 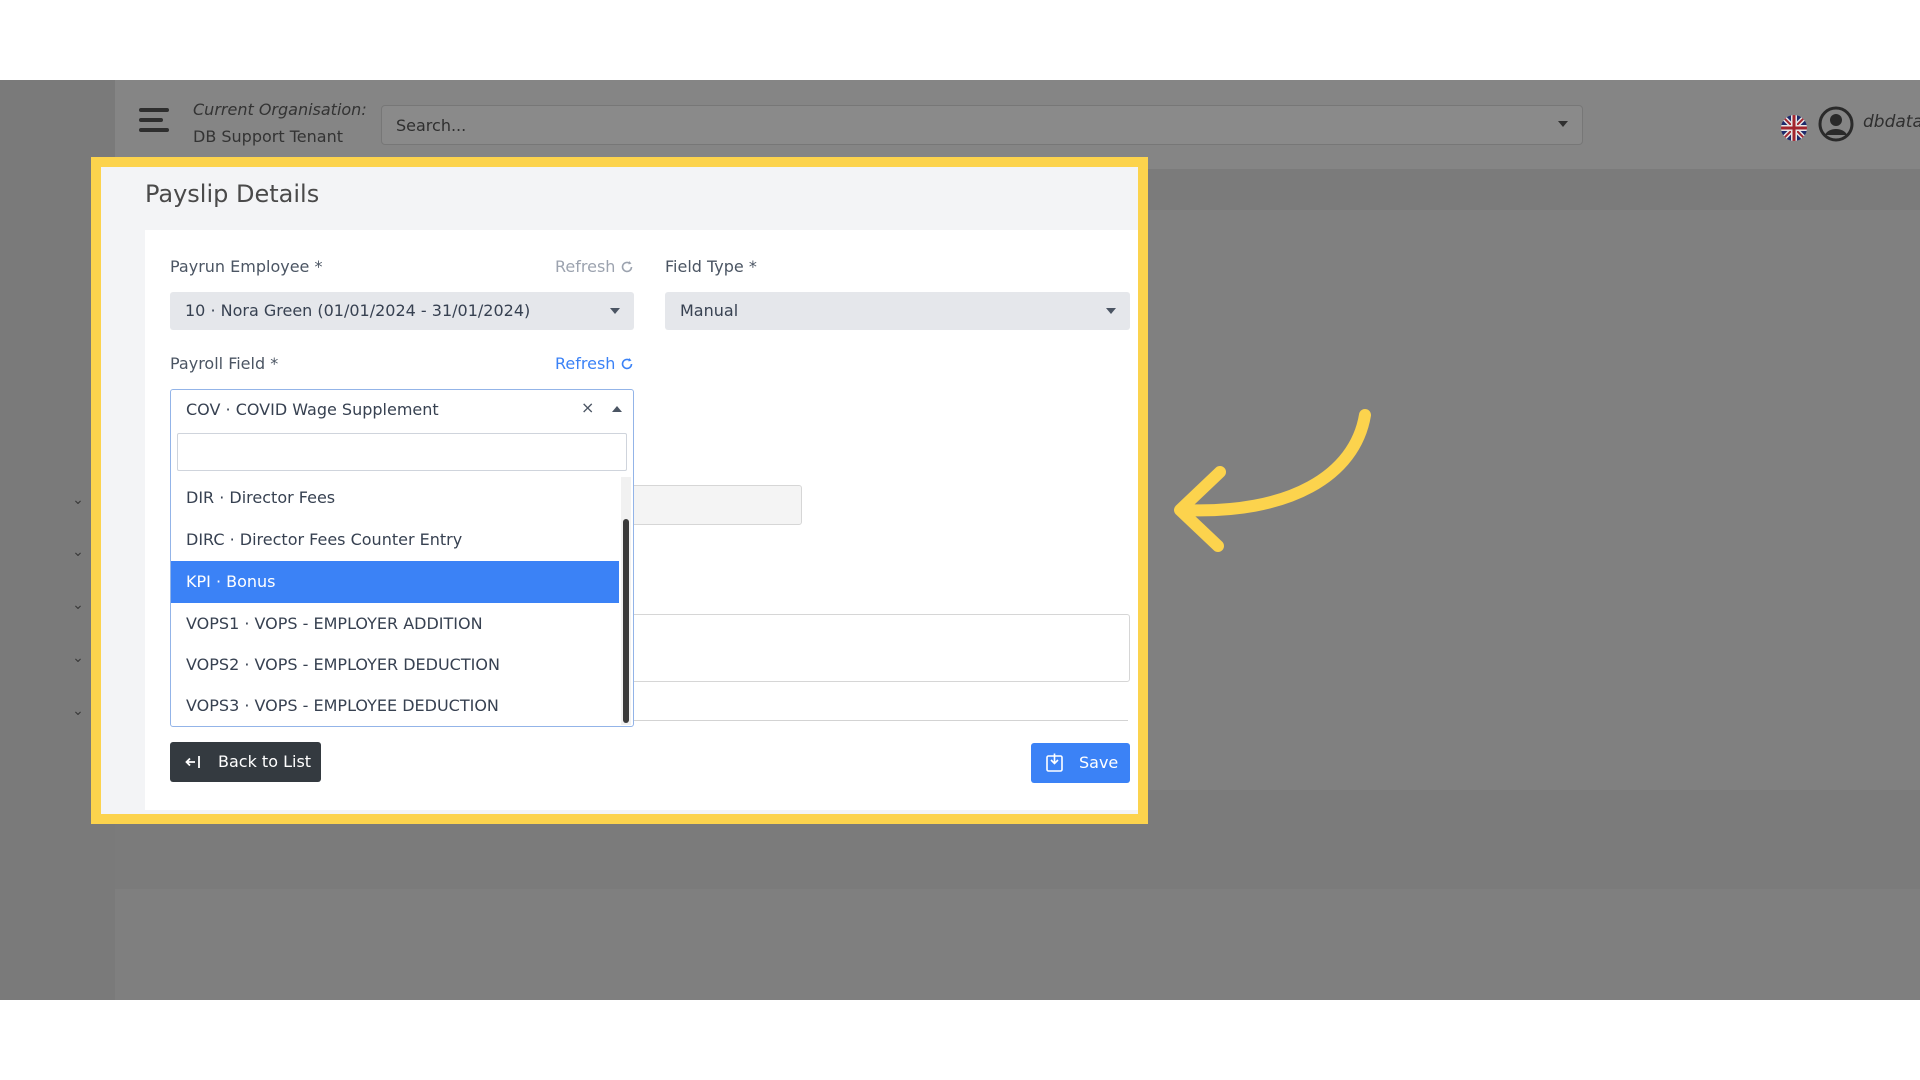 I want to click on save-button: Save, so click(x=1080, y=763).